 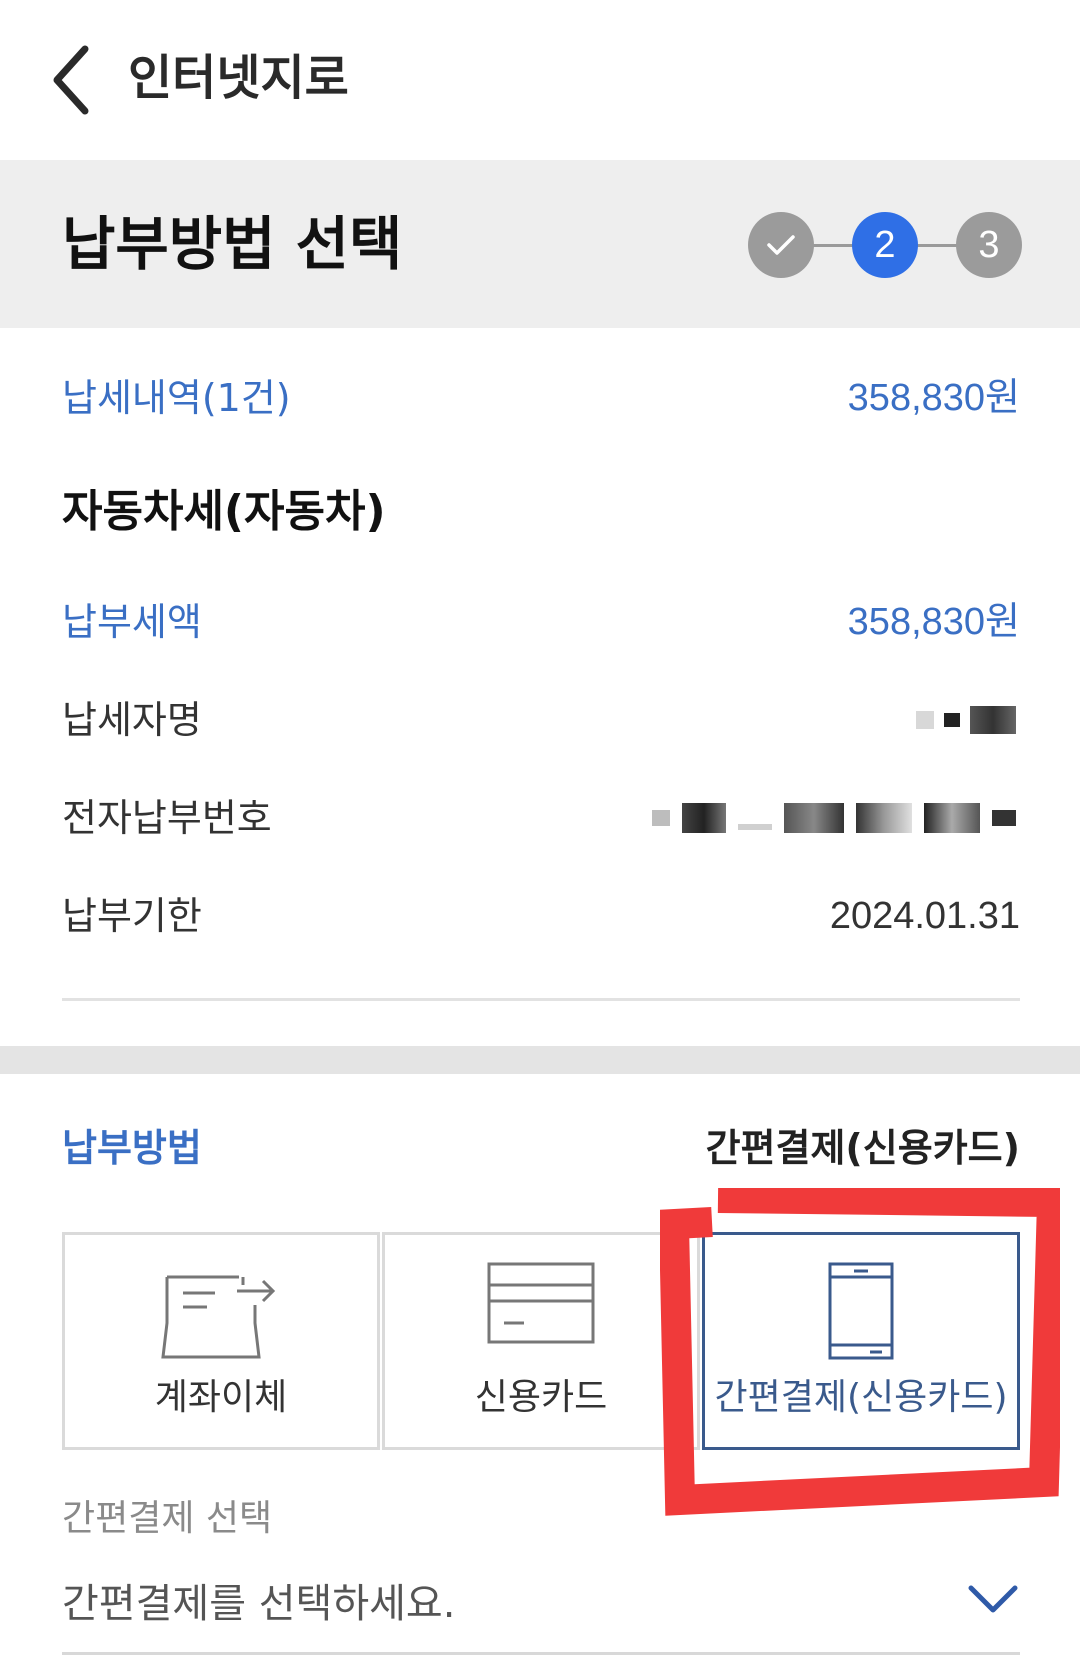 I want to click on chevron-down-icon, so click(x=993, y=1599).